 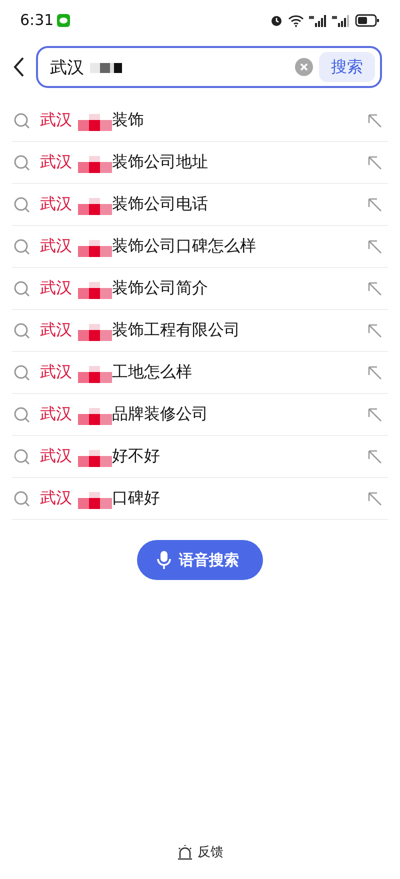 I want to click on chat-app-icon, so click(x=63, y=20).